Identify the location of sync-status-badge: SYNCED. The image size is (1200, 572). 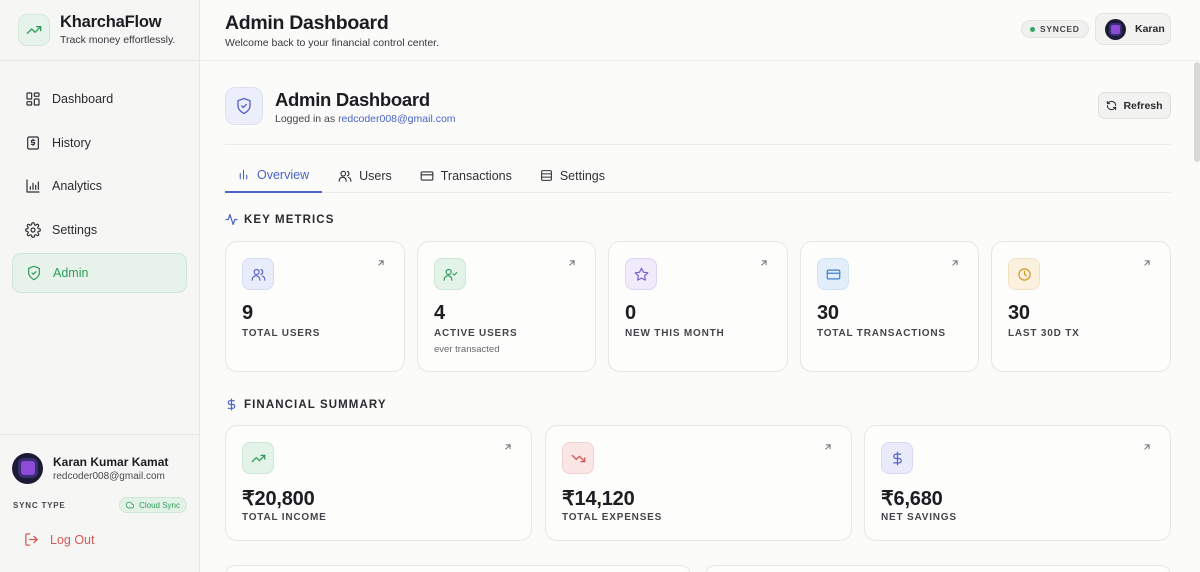
(1055, 29).